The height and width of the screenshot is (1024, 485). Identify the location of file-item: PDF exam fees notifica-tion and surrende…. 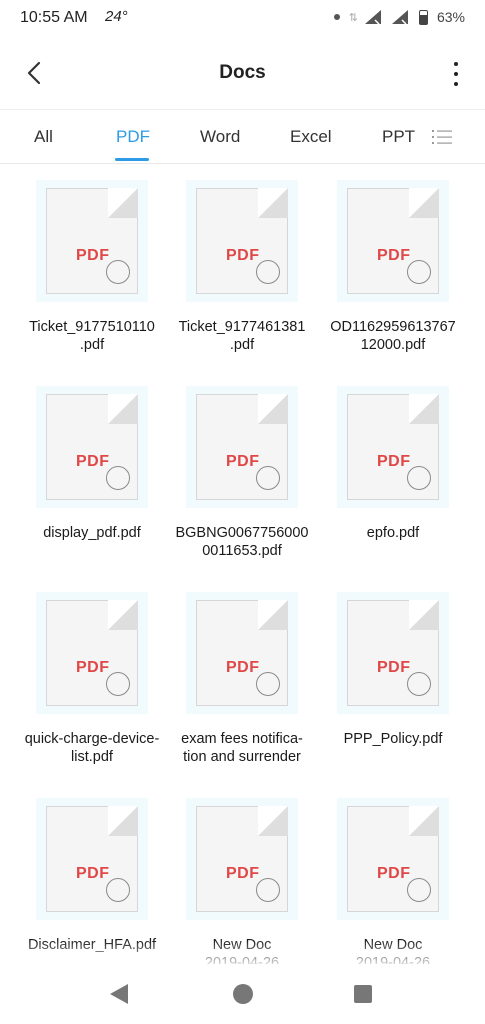
(242, 676).